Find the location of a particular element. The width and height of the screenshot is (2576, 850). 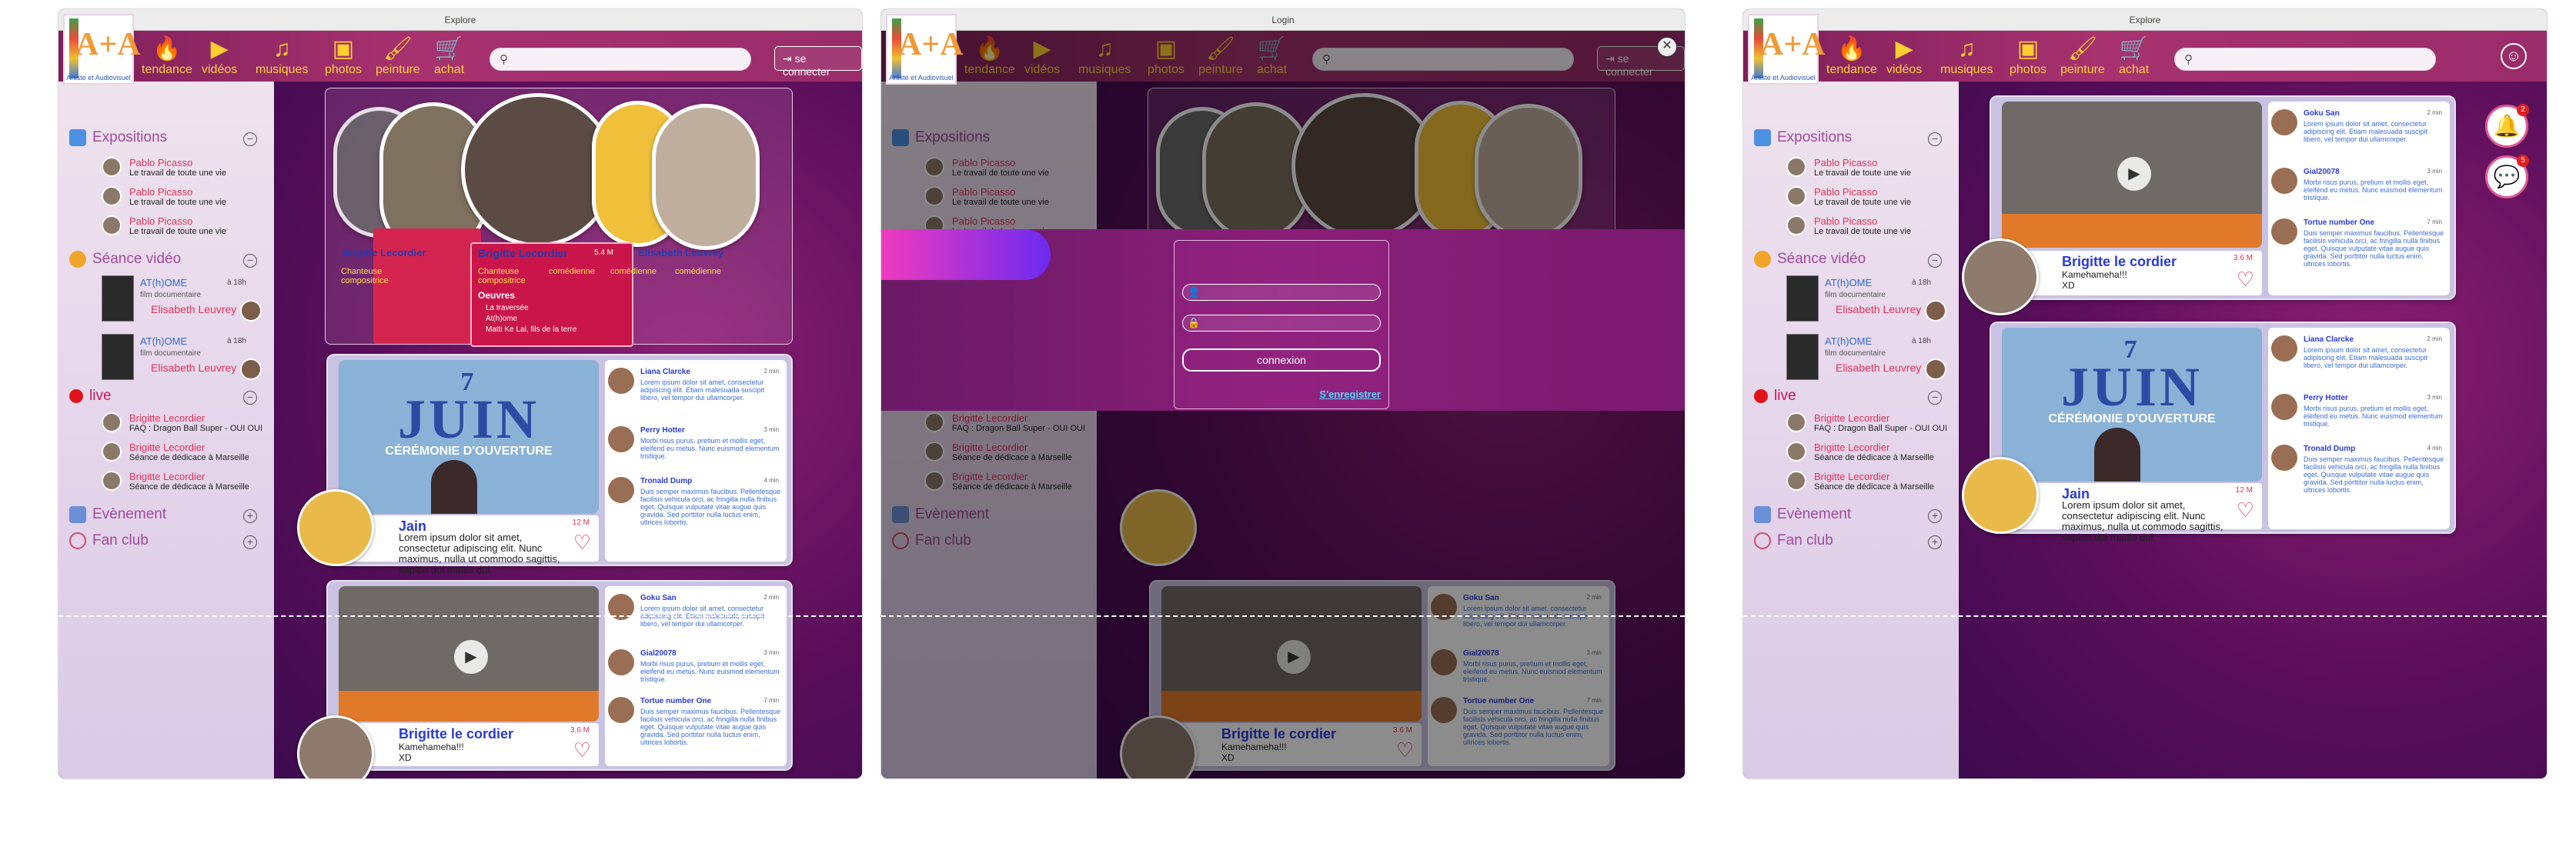

user-profile-icon: ☺ is located at coordinates (2514, 56).